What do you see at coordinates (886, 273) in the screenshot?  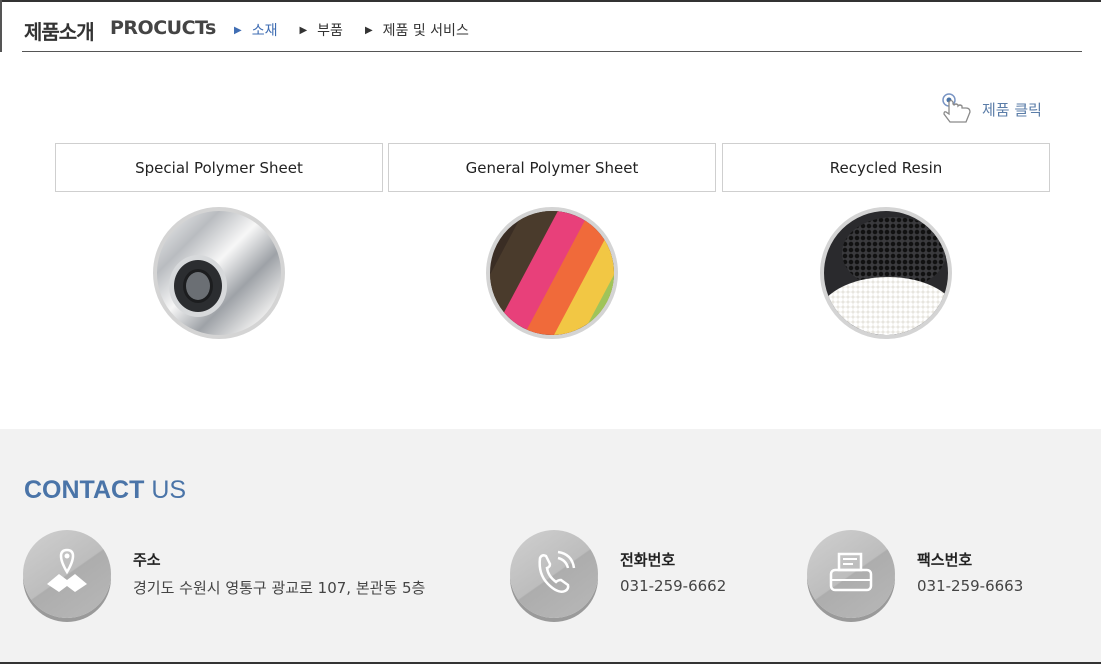 I see `resin-pellets-image` at bounding box center [886, 273].